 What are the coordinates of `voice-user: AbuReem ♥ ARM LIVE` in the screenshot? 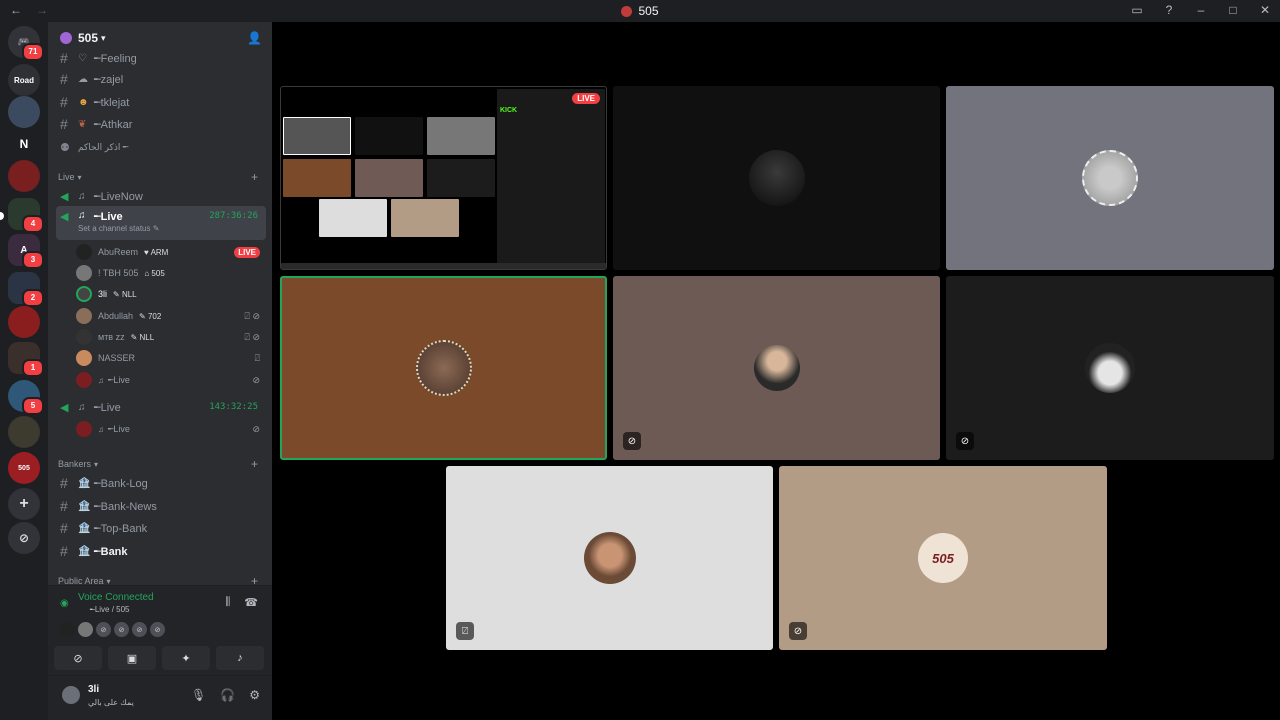 It's located at (171, 252).